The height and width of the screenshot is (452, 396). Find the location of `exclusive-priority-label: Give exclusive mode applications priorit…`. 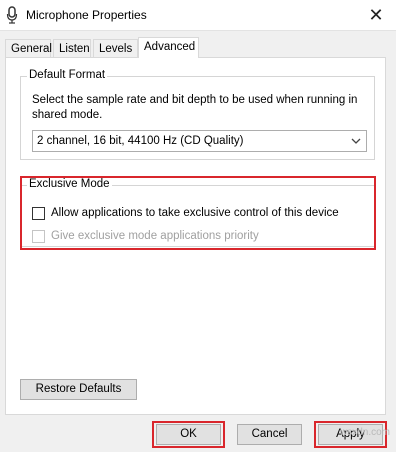

exclusive-priority-label: Give exclusive mode applications priorit… is located at coordinates (155, 236).